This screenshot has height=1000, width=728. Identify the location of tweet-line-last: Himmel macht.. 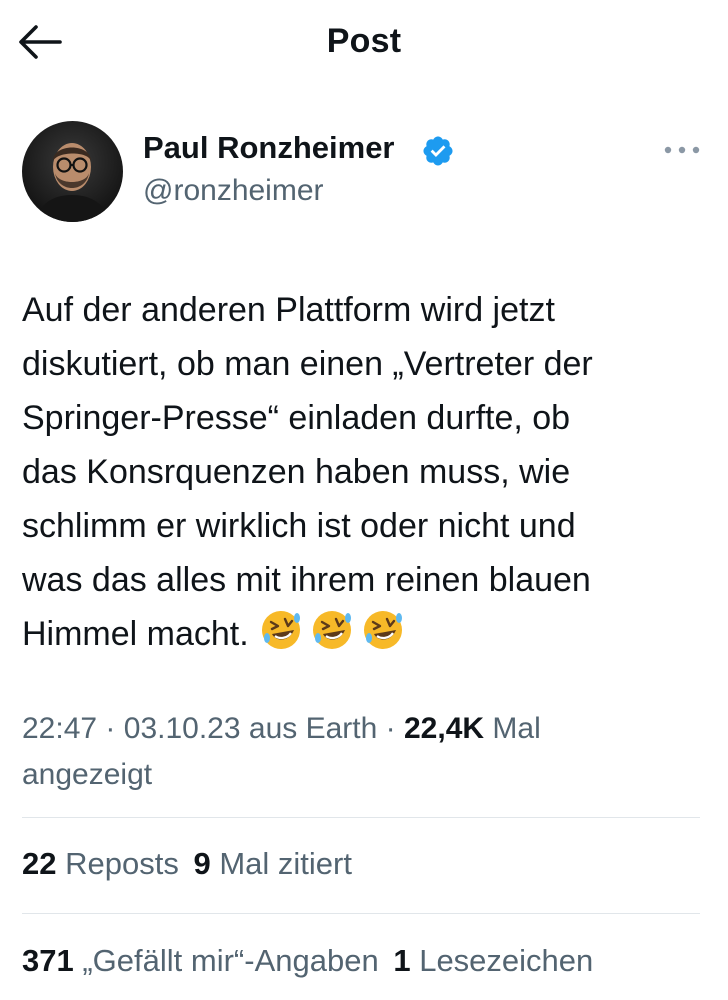
(367, 637).